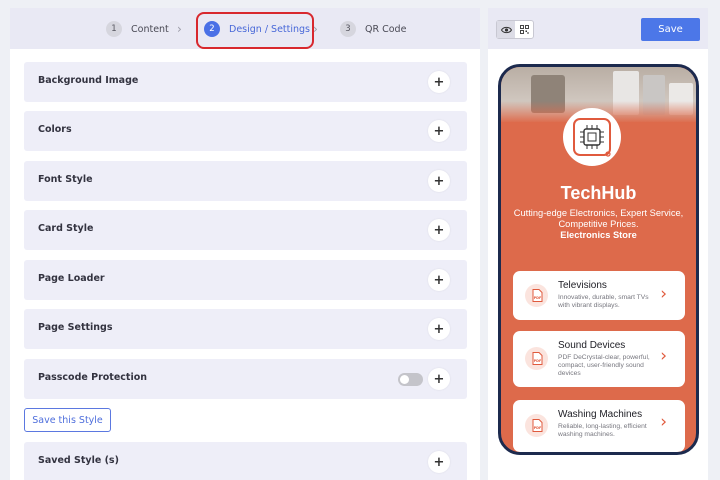 Image resolution: width=720 pixels, height=480 pixels. What do you see at coordinates (598, 28) in the screenshot?
I see `preview-toolbar: Save` at bounding box center [598, 28].